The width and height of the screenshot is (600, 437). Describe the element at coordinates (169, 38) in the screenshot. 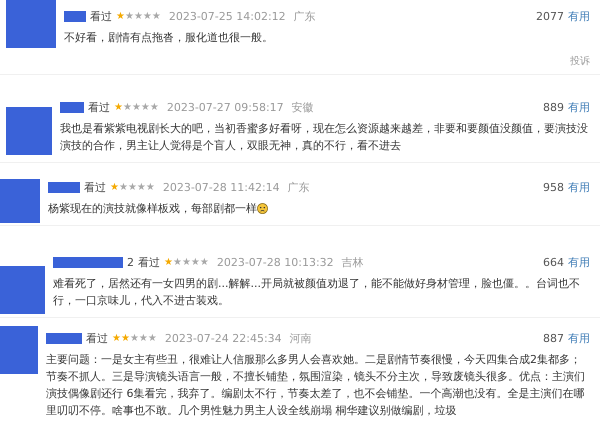

I see `review-text: 不好看，剧情有点拖沓，服化道也很一般。` at that location.